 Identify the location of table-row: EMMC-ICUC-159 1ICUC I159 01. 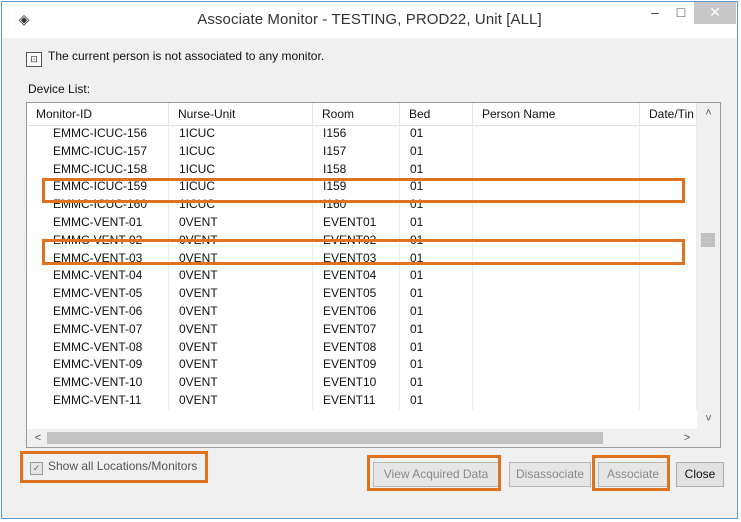
(362, 187).